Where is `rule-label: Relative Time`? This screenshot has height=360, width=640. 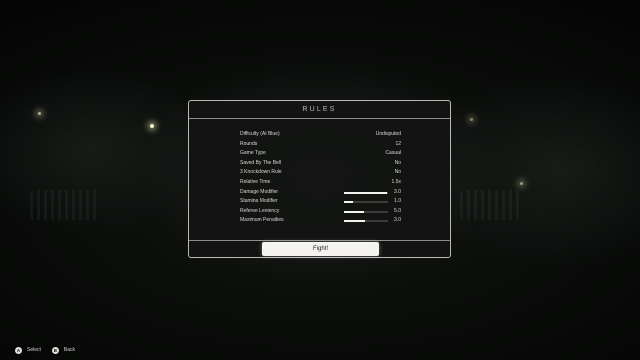 rule-label: Relative Time is located at coordinates (255, 181).